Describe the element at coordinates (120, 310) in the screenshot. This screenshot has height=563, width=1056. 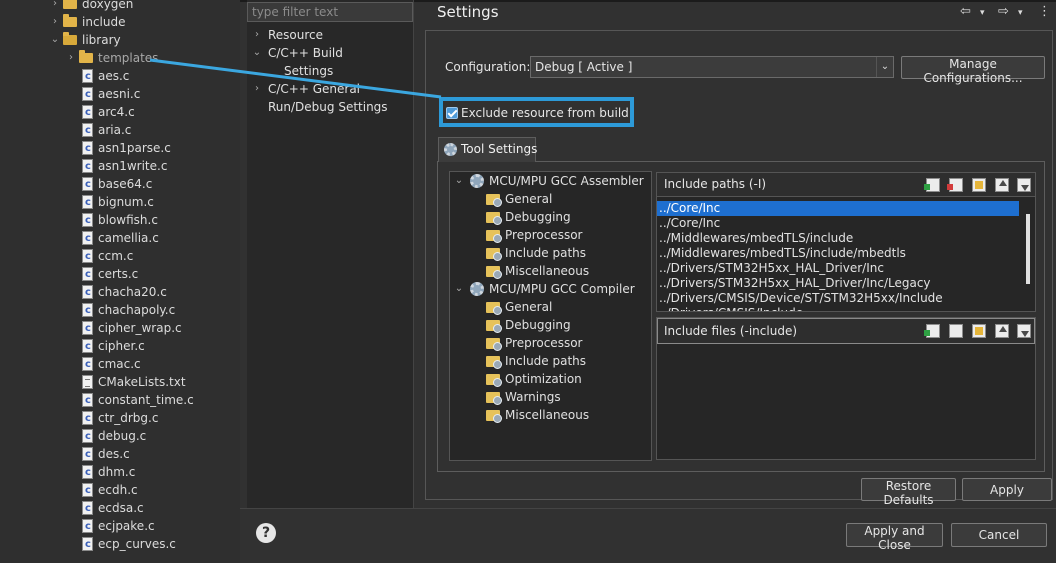
I see `tree-file: chachapoly.c` at that location.